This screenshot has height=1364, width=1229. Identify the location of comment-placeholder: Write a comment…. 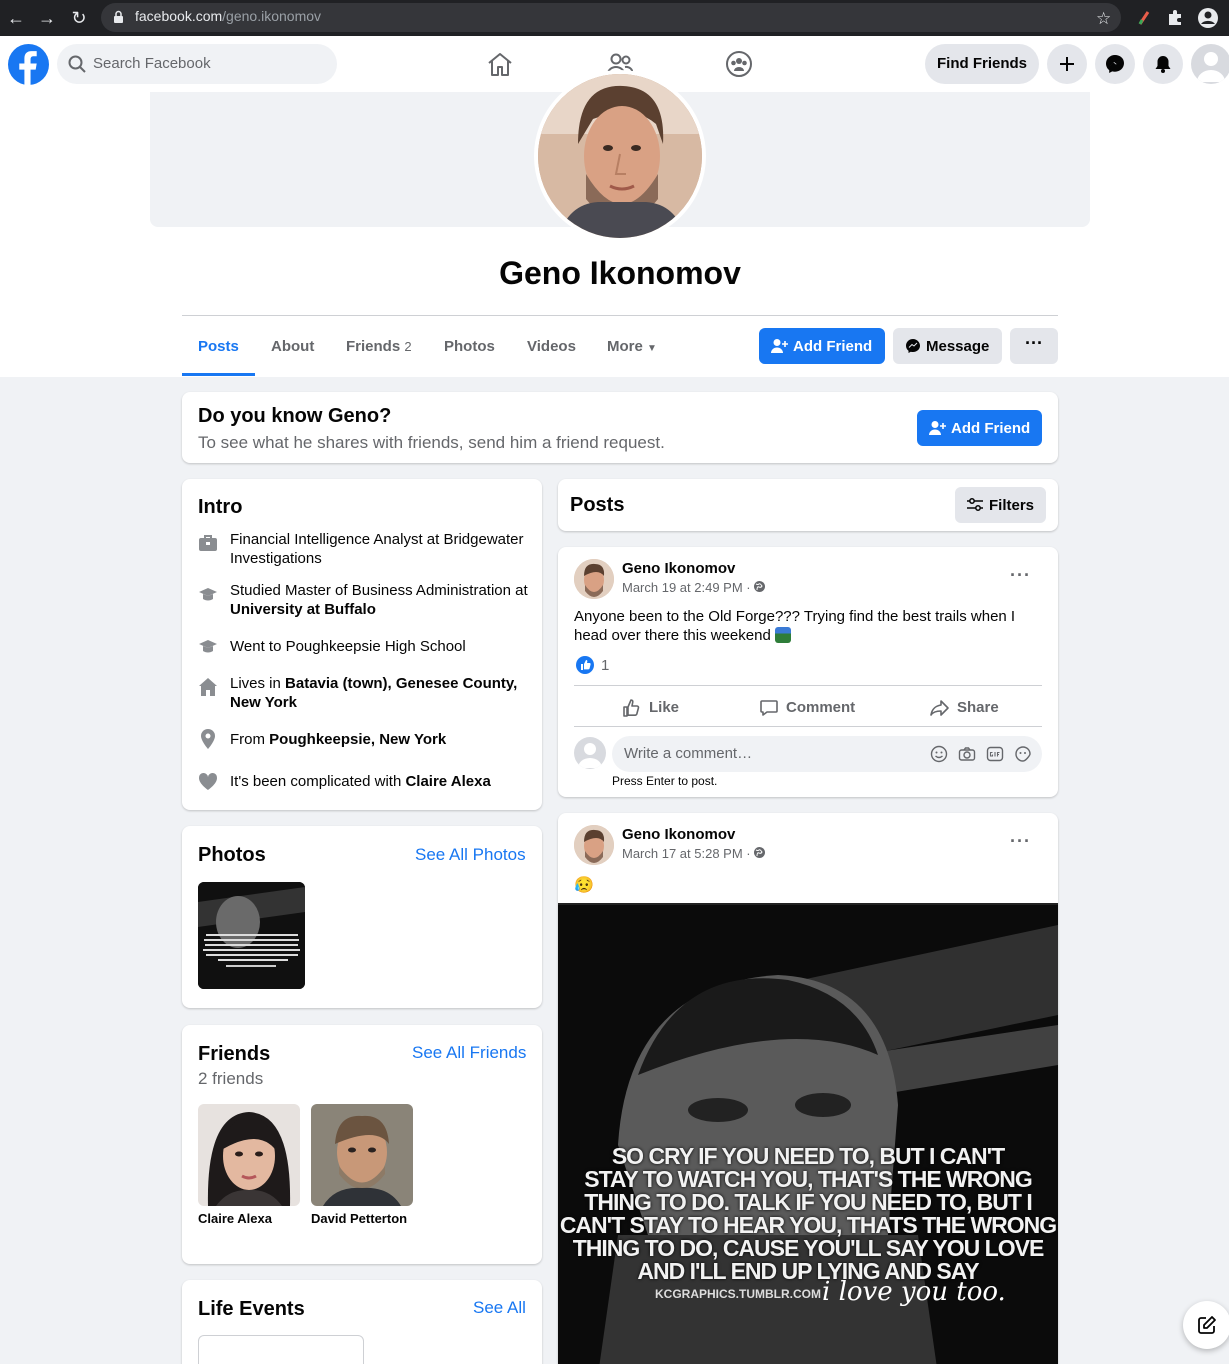
(688, 753).